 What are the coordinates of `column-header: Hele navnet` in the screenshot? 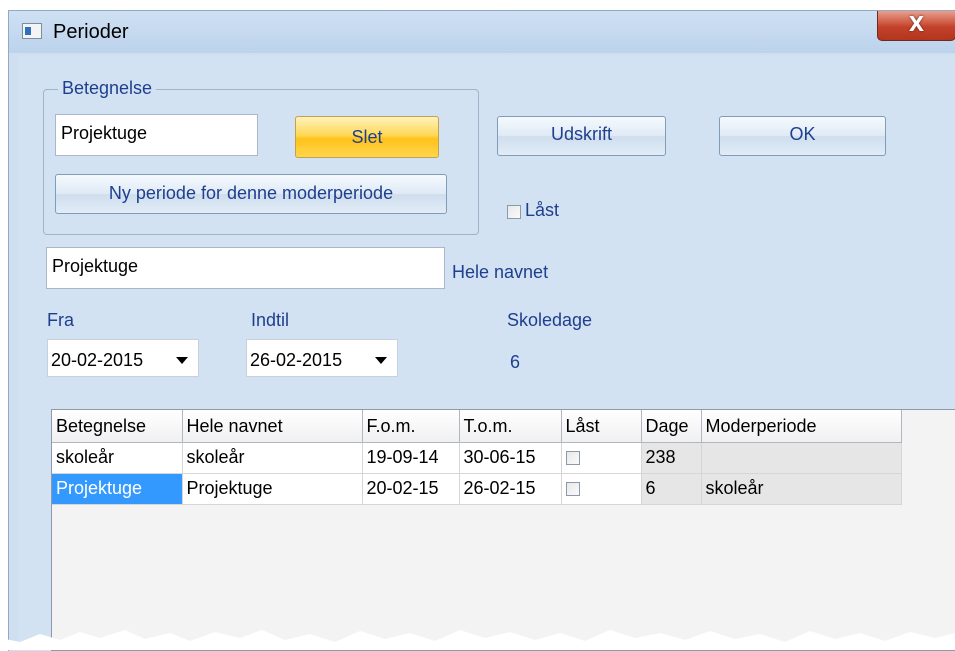 It's located at (272, 426).